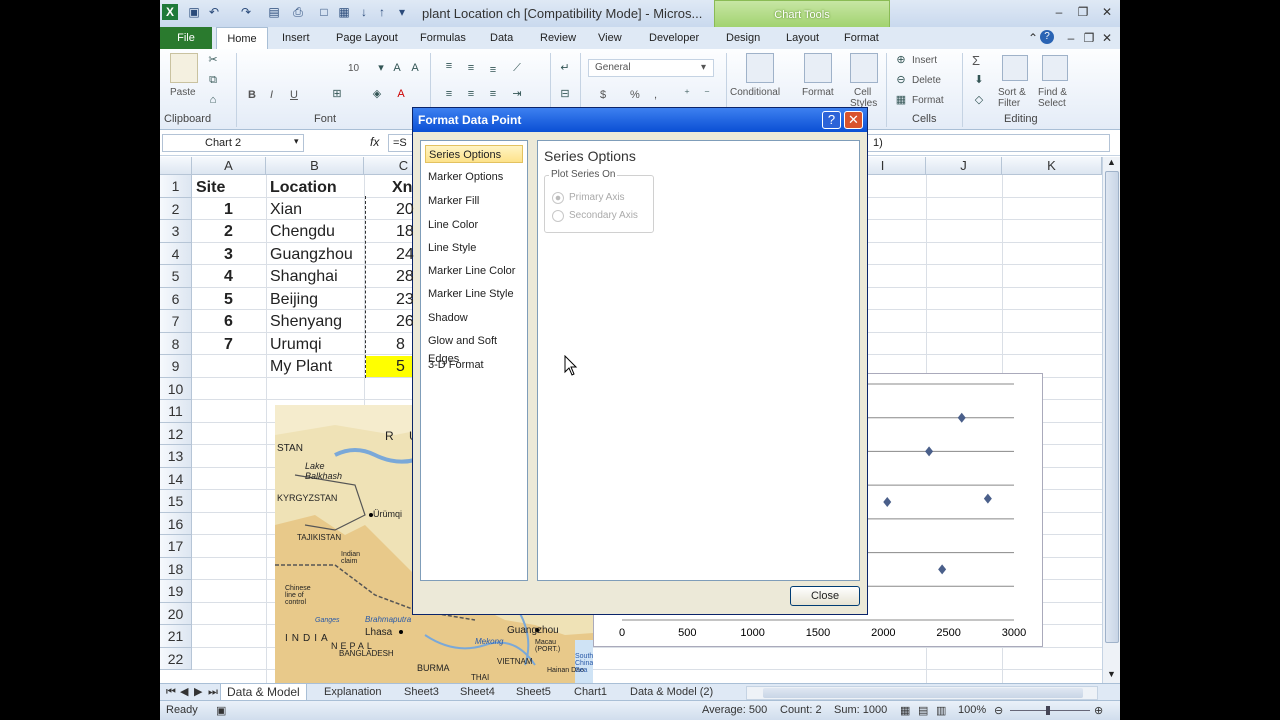  Describe the element at coordinates (474, 154) in the screenshot. I see `nav-item: Series Options` at that location.